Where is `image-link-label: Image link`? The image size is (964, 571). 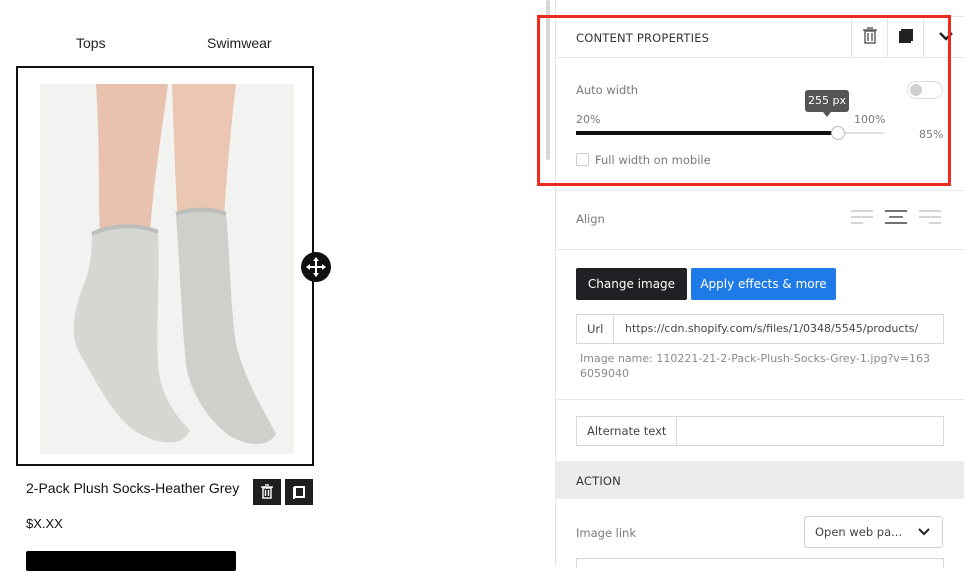
image-link-label: Image link is located at coordinates (606, 533).